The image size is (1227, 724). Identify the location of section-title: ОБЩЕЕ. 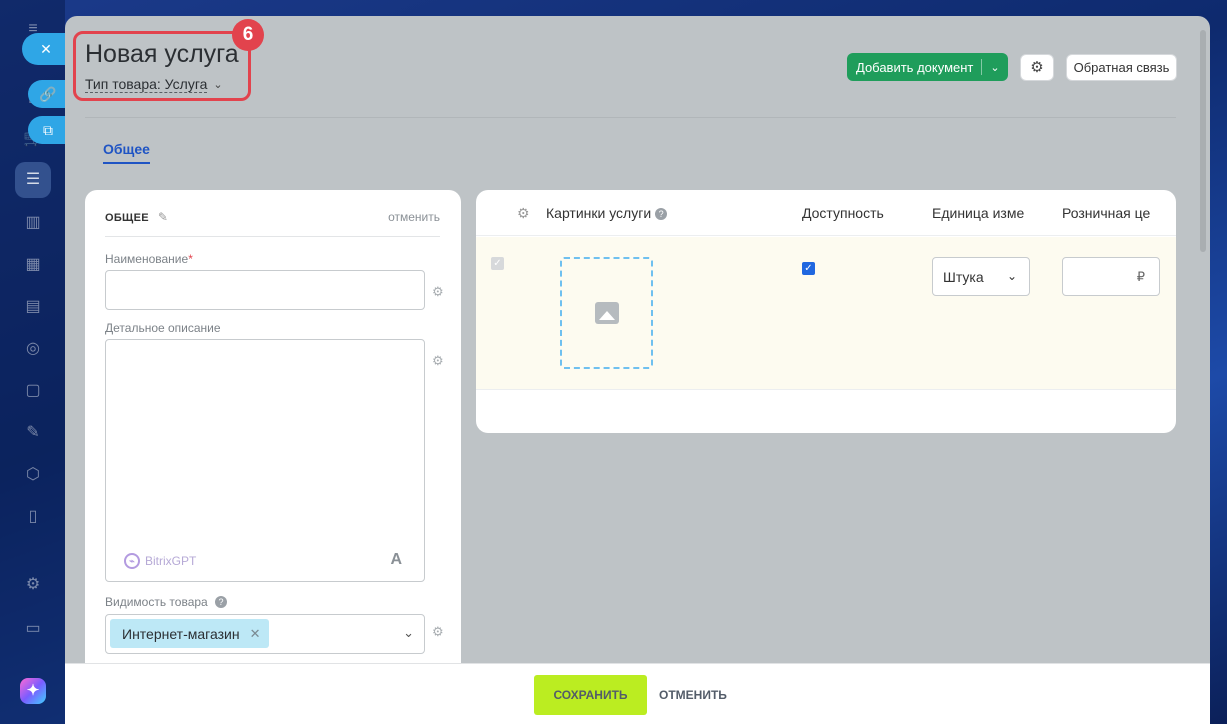
(127, 218).